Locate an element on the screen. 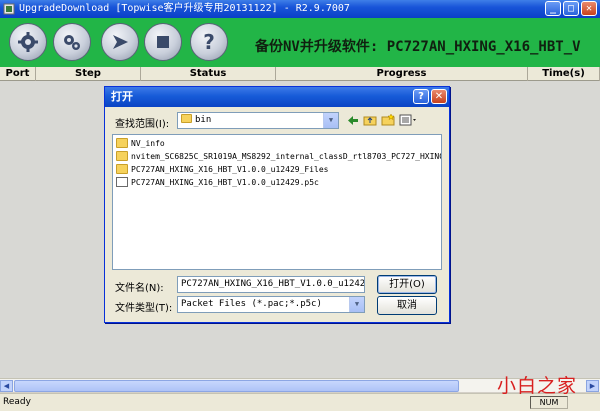 Image resolution: width=600 pixels, height=411 pixels. list-item: NV_info is located at coordinates (140, 143).